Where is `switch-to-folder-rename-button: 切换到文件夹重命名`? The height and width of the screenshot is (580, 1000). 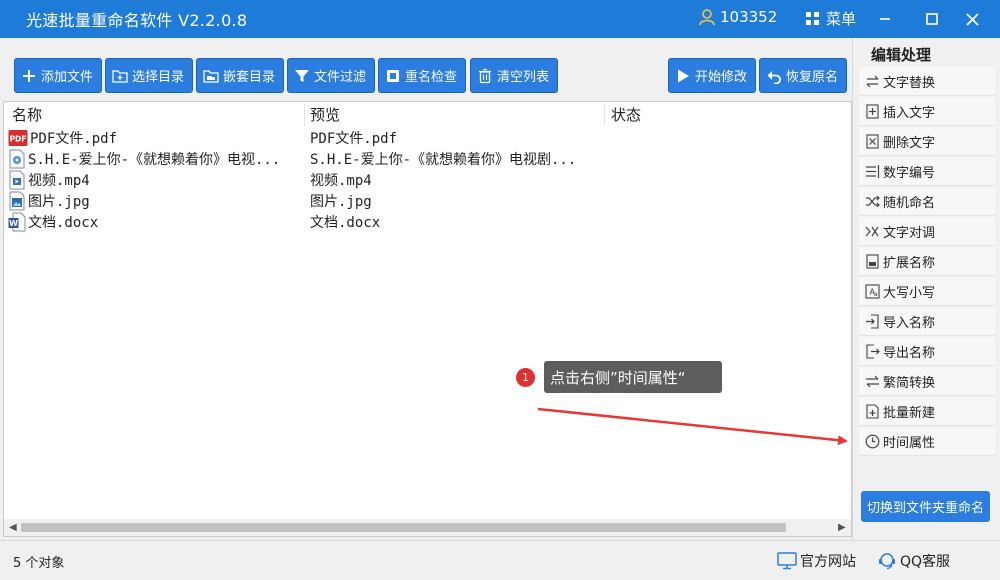 switch-to-folder-rename-button: 切换到文件夹重命名 is located at coordinates (925, 506).